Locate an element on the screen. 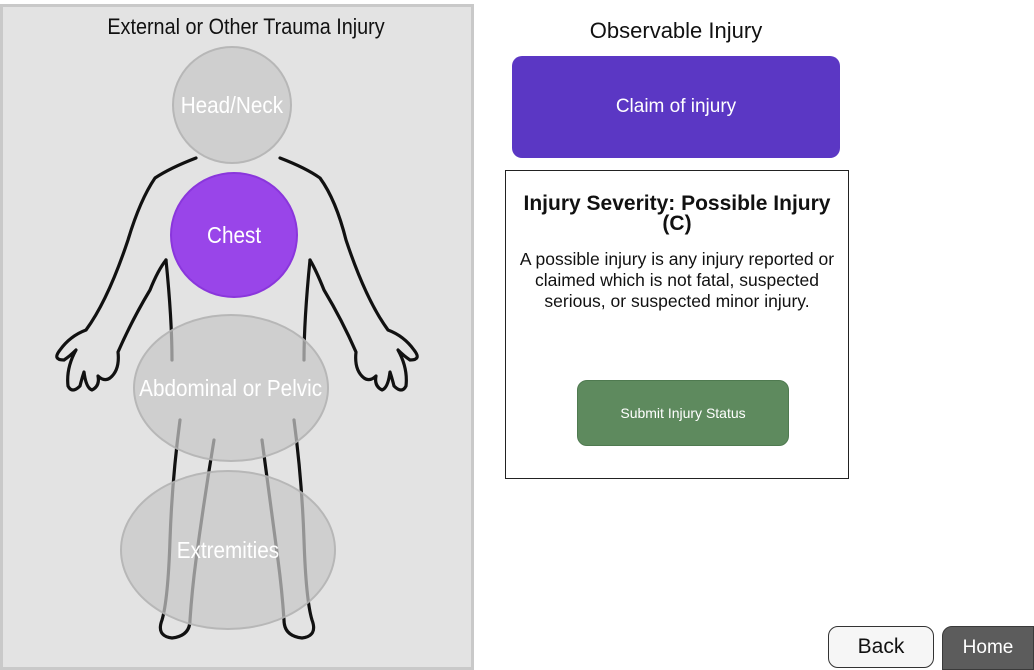  region-abdominal-pelvic-label: Abdominal or Pelvic is located at coordinates (231, 387).